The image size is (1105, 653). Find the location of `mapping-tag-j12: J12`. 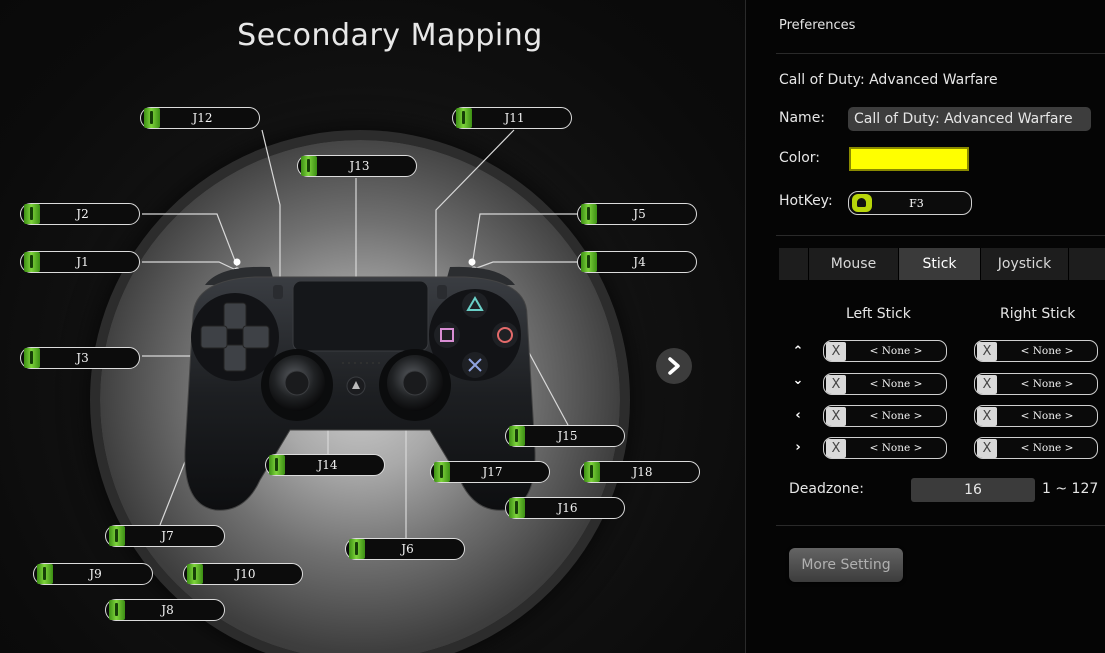

mapping-tag-j12: J12 is located at coordinates (200, 118).